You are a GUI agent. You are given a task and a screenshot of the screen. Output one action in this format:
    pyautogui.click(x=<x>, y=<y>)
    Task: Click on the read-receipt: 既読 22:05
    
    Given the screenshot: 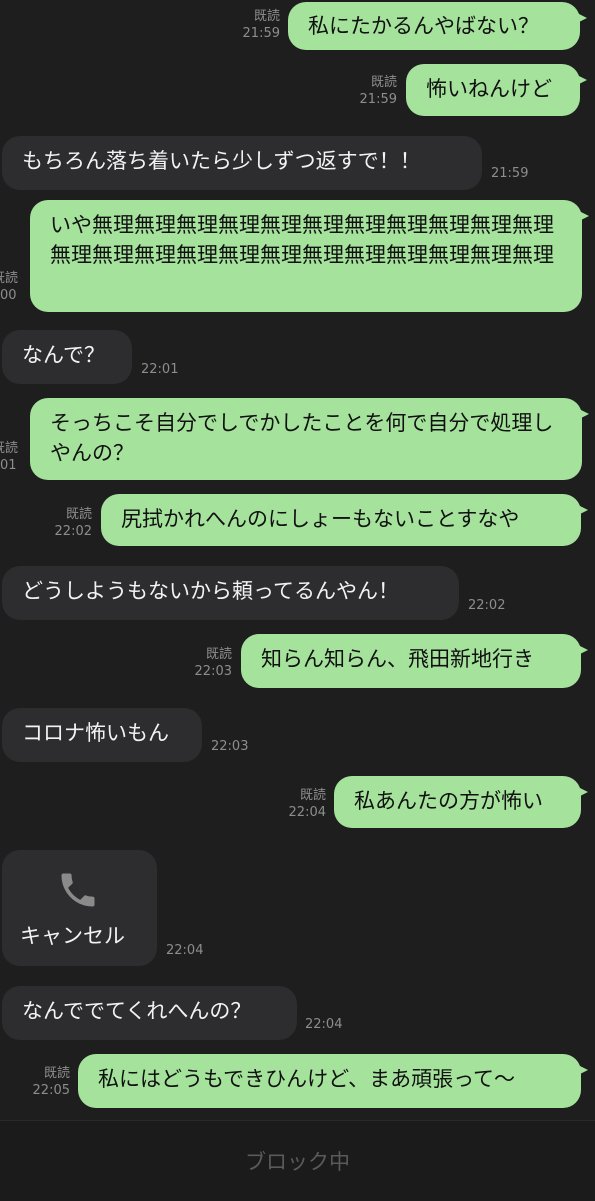 What is the action you would take?
    pyautogui.click(x=51, y=1082)
    